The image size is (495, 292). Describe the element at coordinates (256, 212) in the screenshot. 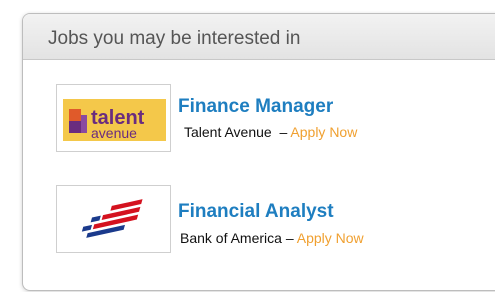

I see `job-title-link: Financial Analyst` at that location.